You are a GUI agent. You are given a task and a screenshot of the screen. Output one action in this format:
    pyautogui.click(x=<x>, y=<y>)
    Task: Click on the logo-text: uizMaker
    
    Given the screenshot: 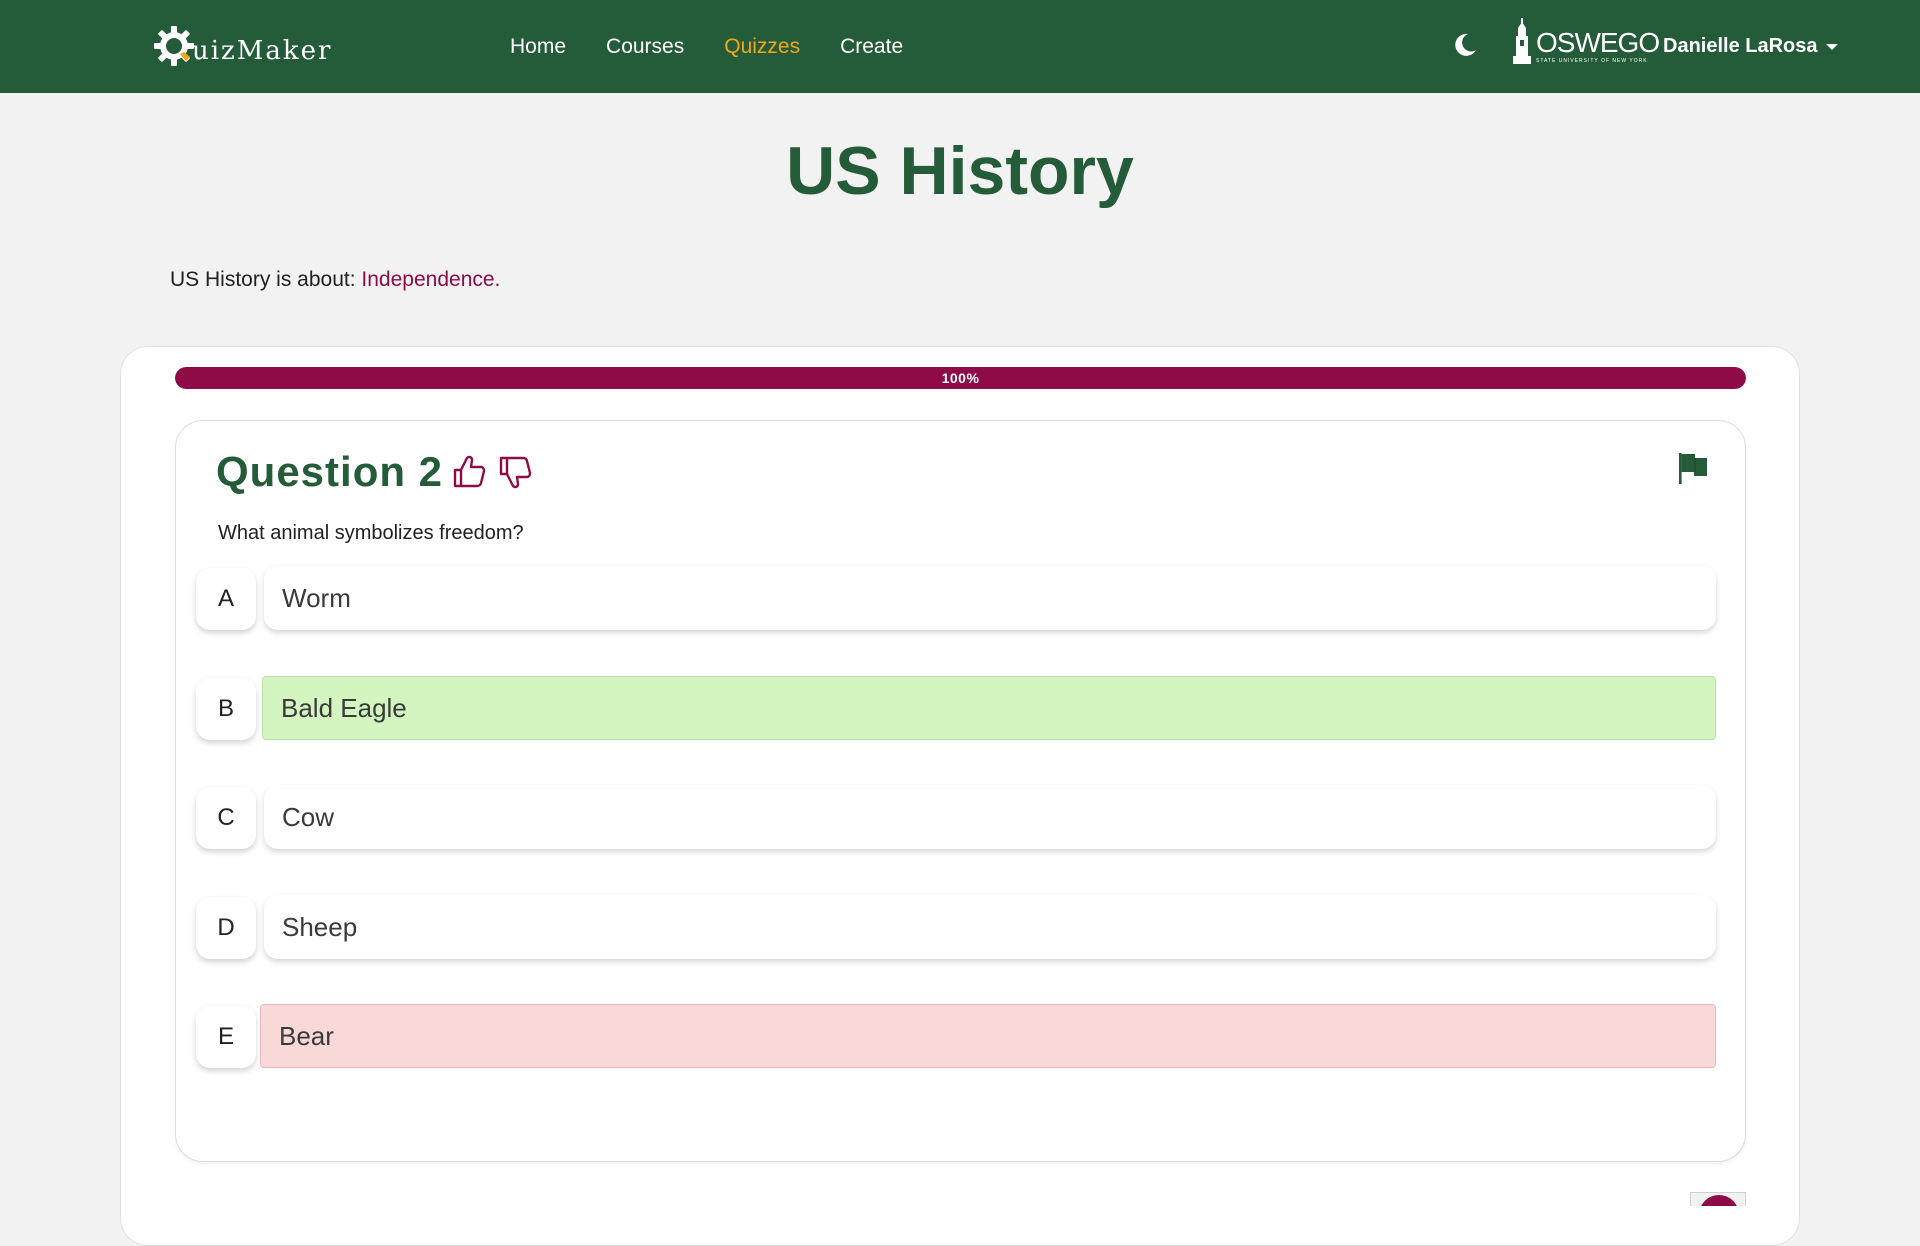 What is the action you would take?
    pyautogui.click(x=262, y=51)
    